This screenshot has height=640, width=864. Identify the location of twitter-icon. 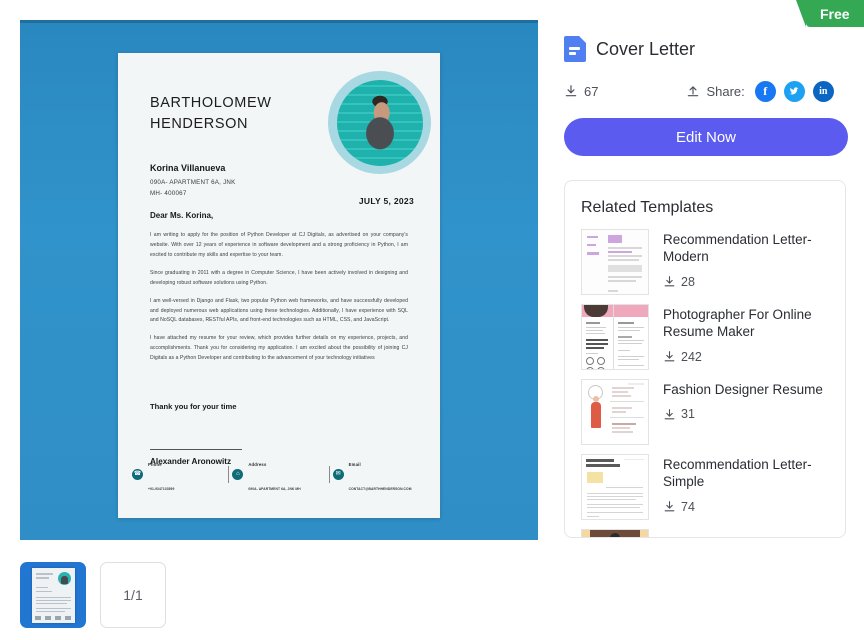
(794, 91).